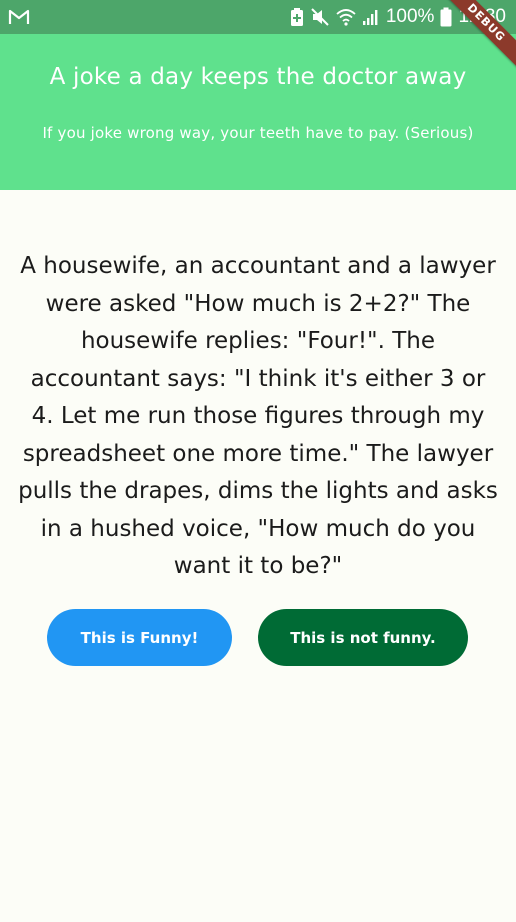  I want to click on not-funny-button: This is not funny., so click(363, 637).